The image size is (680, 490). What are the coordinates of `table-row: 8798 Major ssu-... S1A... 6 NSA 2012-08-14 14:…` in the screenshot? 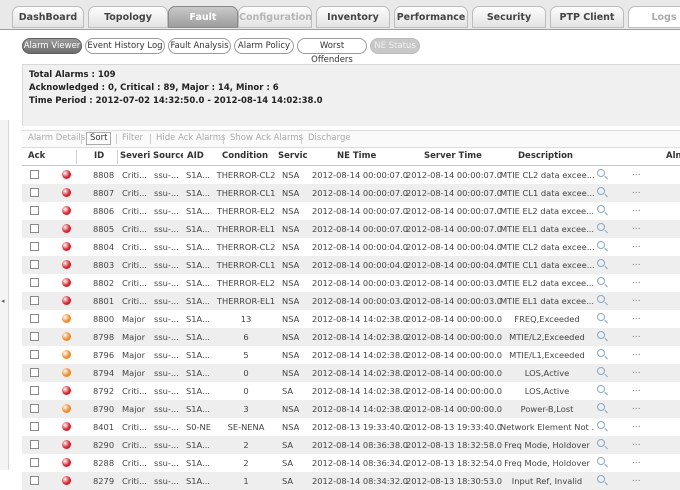 It's located at (351, 337).